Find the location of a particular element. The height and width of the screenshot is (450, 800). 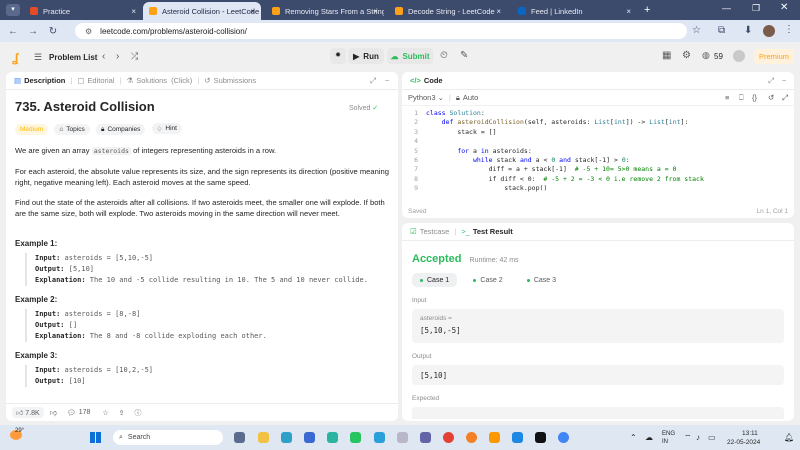

task-view-icon is located at coordinates (239, 437).